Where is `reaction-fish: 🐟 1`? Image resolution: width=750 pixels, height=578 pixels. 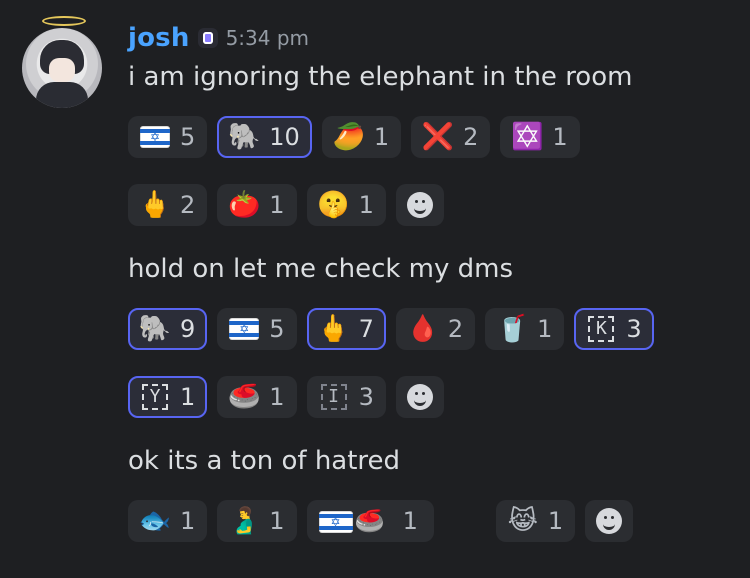
reaction-fish: 🐟 1 is located at coordinates (168, 521).